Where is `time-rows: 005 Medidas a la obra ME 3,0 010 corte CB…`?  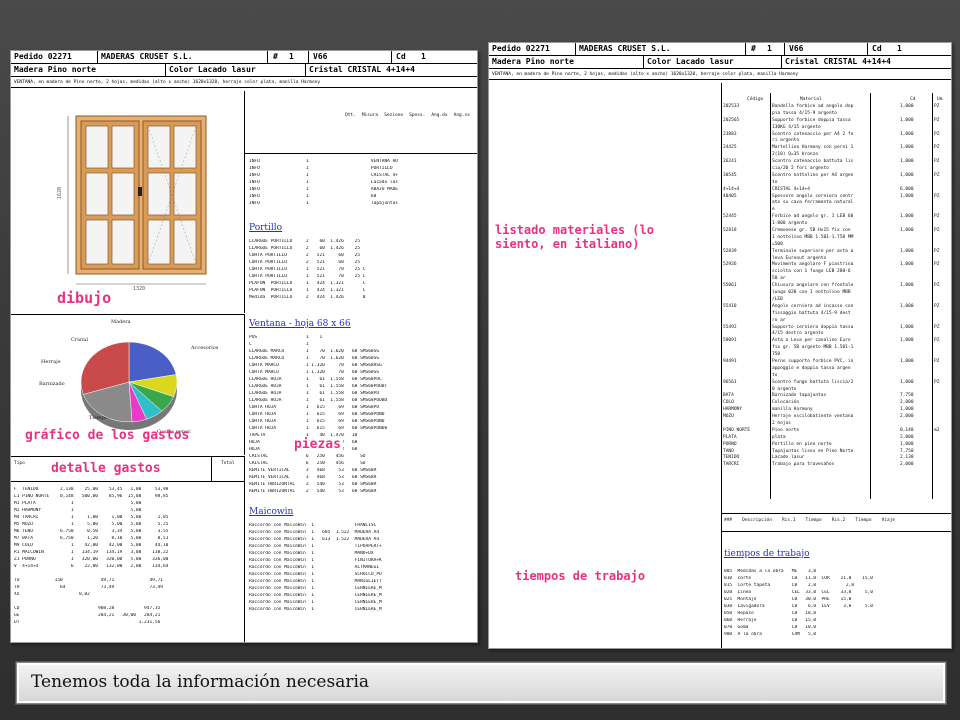
time-rows: 005 Medidas a la obra ME 3,0 010 corte CB… is located at coordinates (798, 604).